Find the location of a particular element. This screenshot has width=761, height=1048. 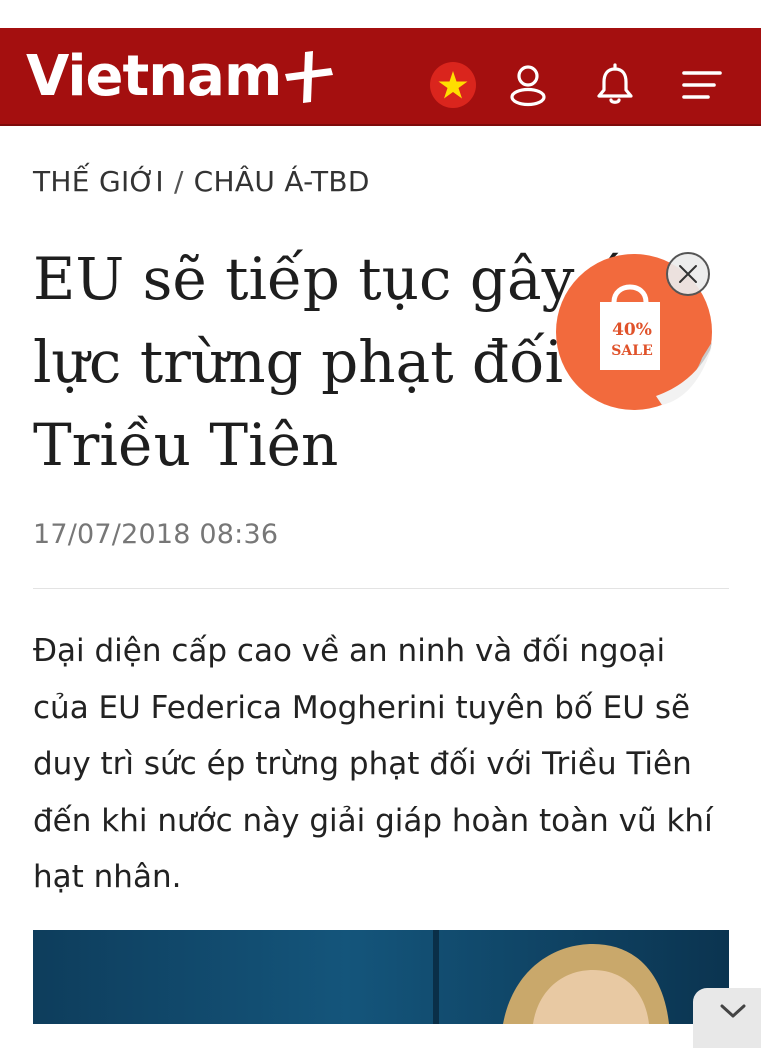

scroll-down-button is located at coordinates (727, 1018).